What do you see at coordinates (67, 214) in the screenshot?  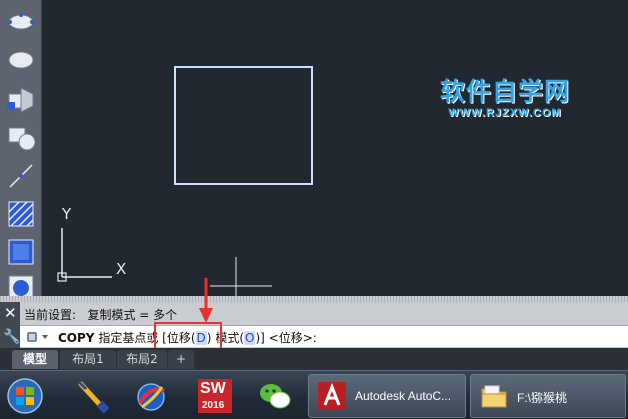 I see `ucs-y-label: Y` at bounding box center [67, 214].